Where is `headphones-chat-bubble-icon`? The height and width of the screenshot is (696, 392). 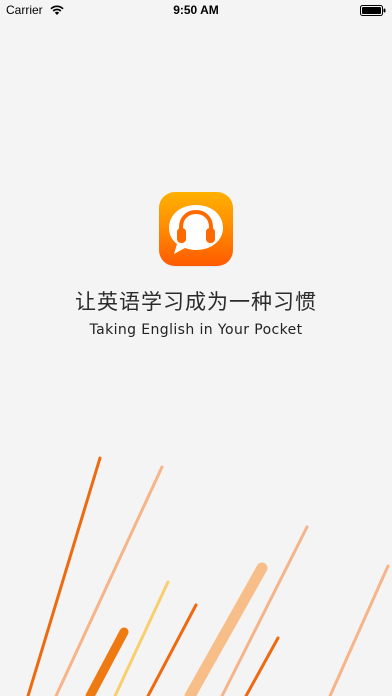 headphones-chat-bubble-icon is located at coordinates (196, 229).